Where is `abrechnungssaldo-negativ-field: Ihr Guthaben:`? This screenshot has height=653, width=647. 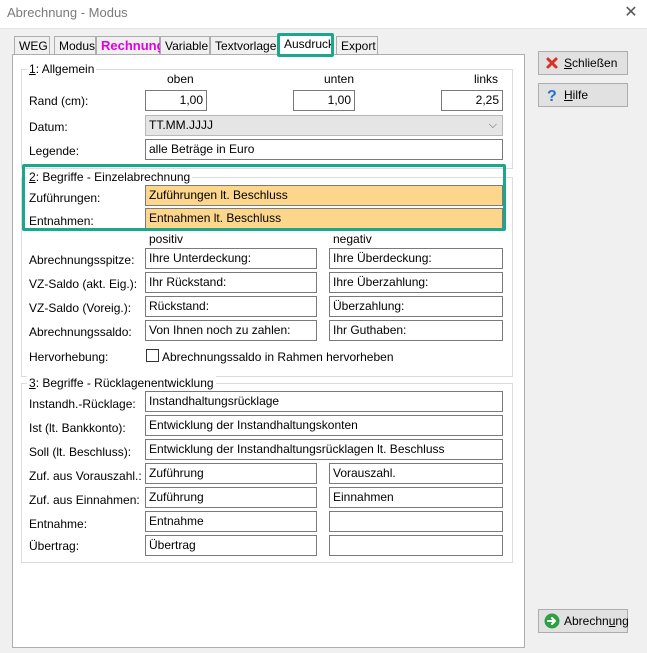 abrechnungssaldo-negativ-field: Ihr Guthaben: is located at coordinates (416, 330).